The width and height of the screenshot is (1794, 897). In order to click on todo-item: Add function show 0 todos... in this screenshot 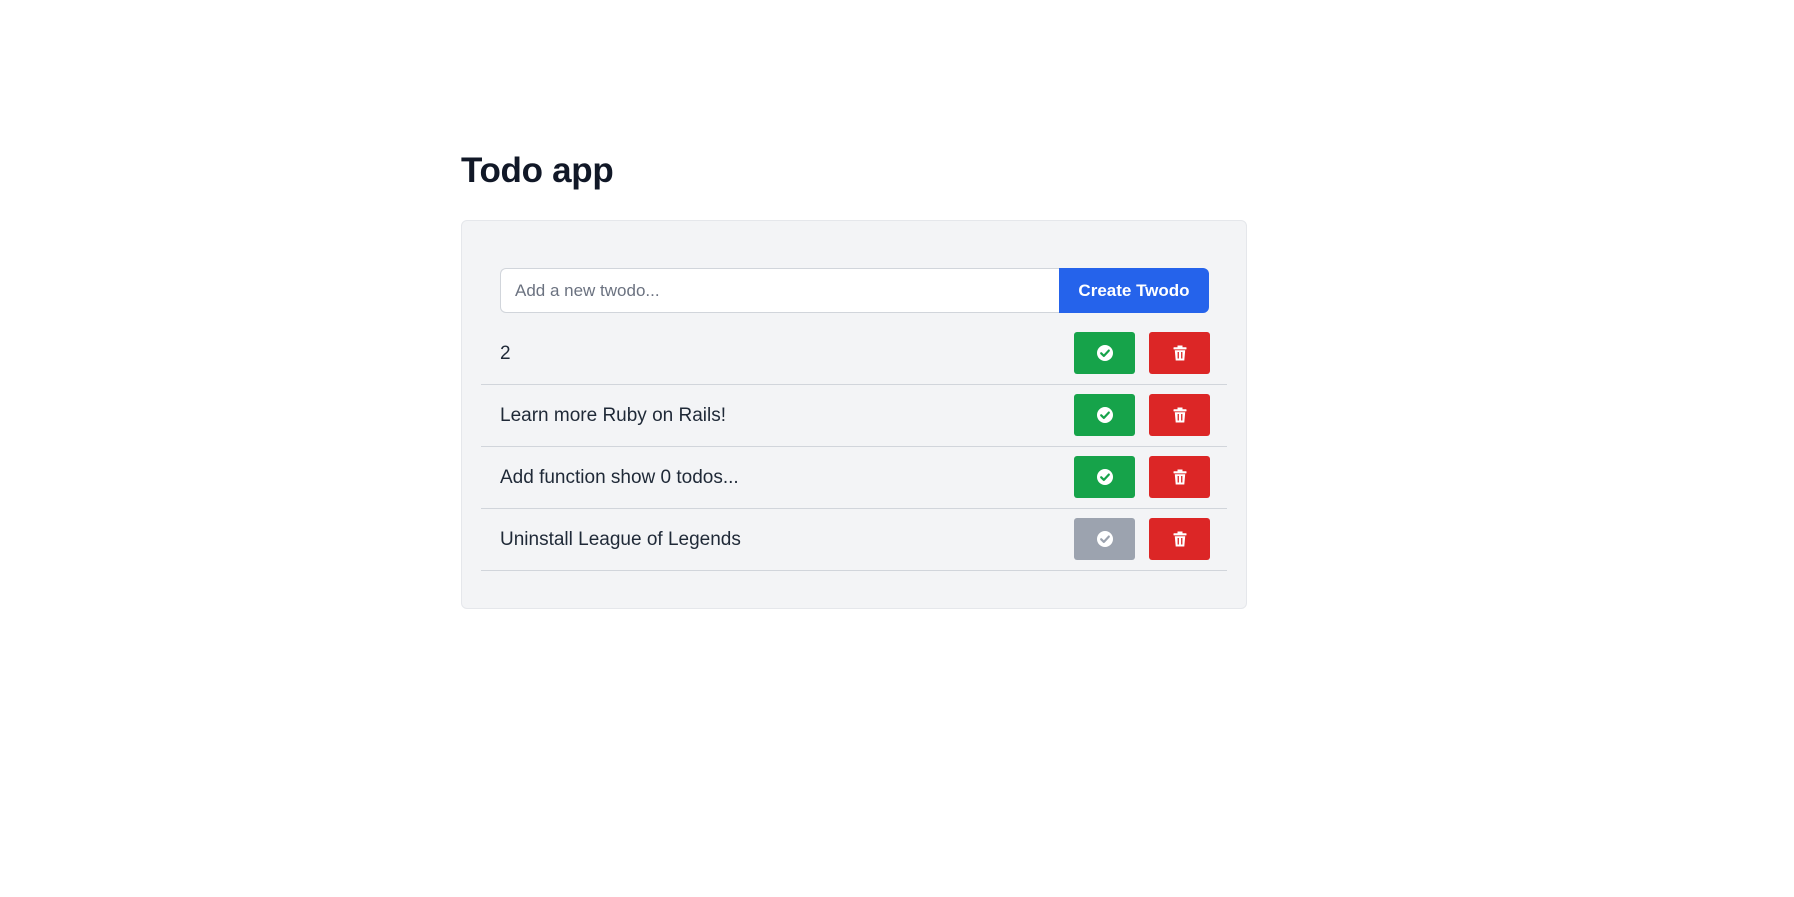, I will do `click(854, 478)`.